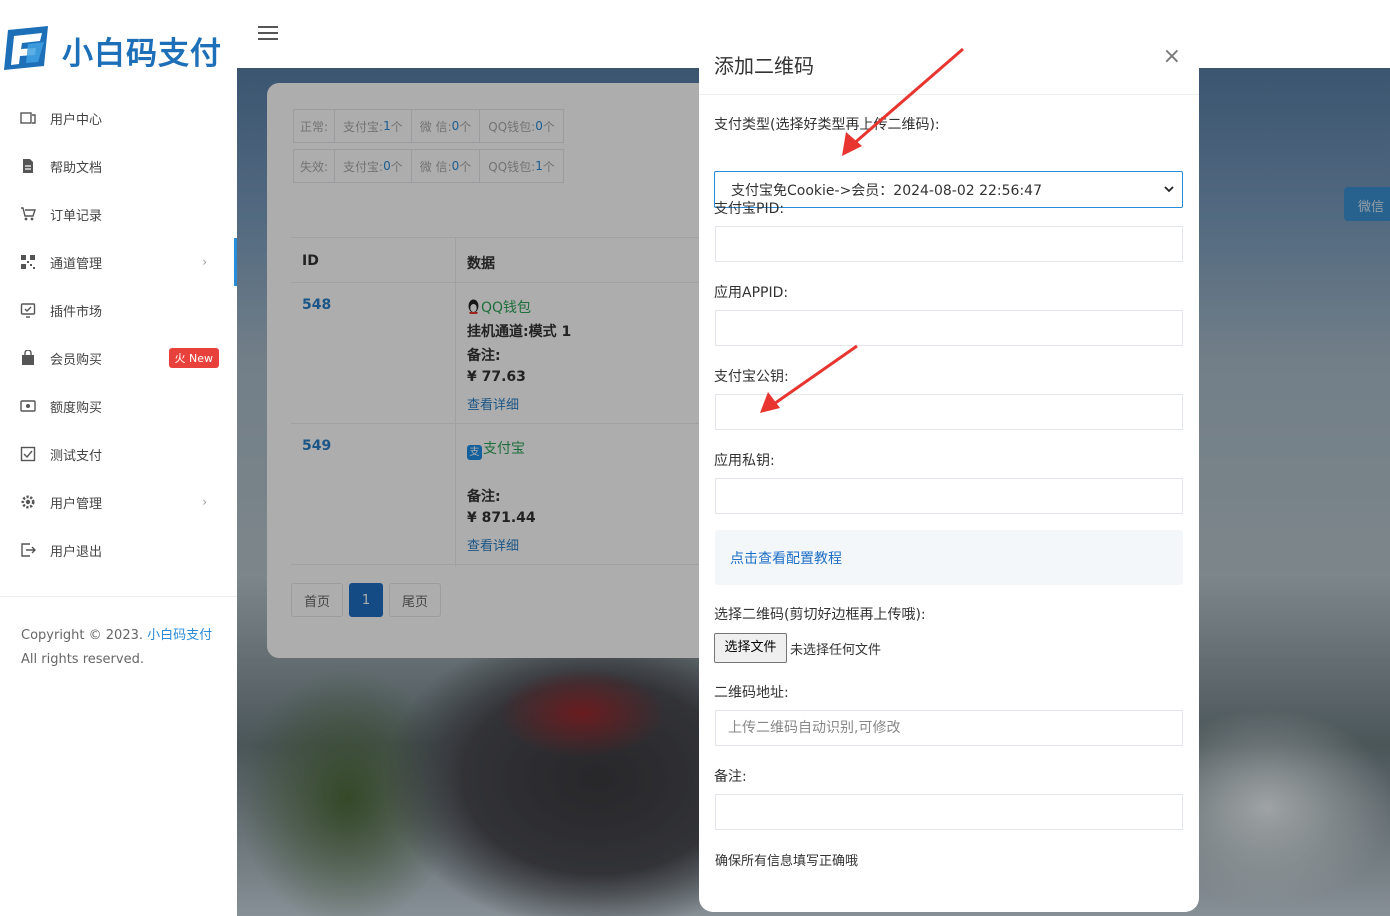 This screenshot has width=1390, height=916. What do you see at coordinates (786, 558) in the screenshot?
I see `tutorial-link: 点击查看配置教程` at bounding box center [786, 558].